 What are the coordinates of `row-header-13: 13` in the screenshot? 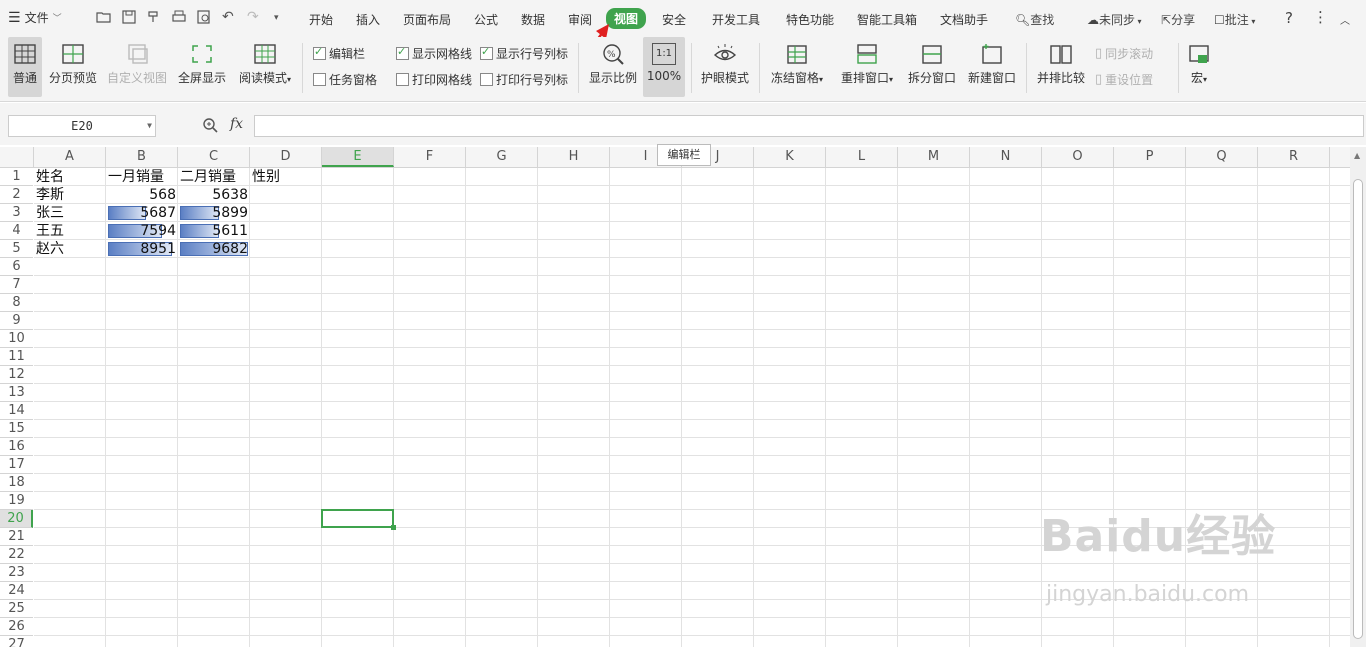 It's located at (16, 393).